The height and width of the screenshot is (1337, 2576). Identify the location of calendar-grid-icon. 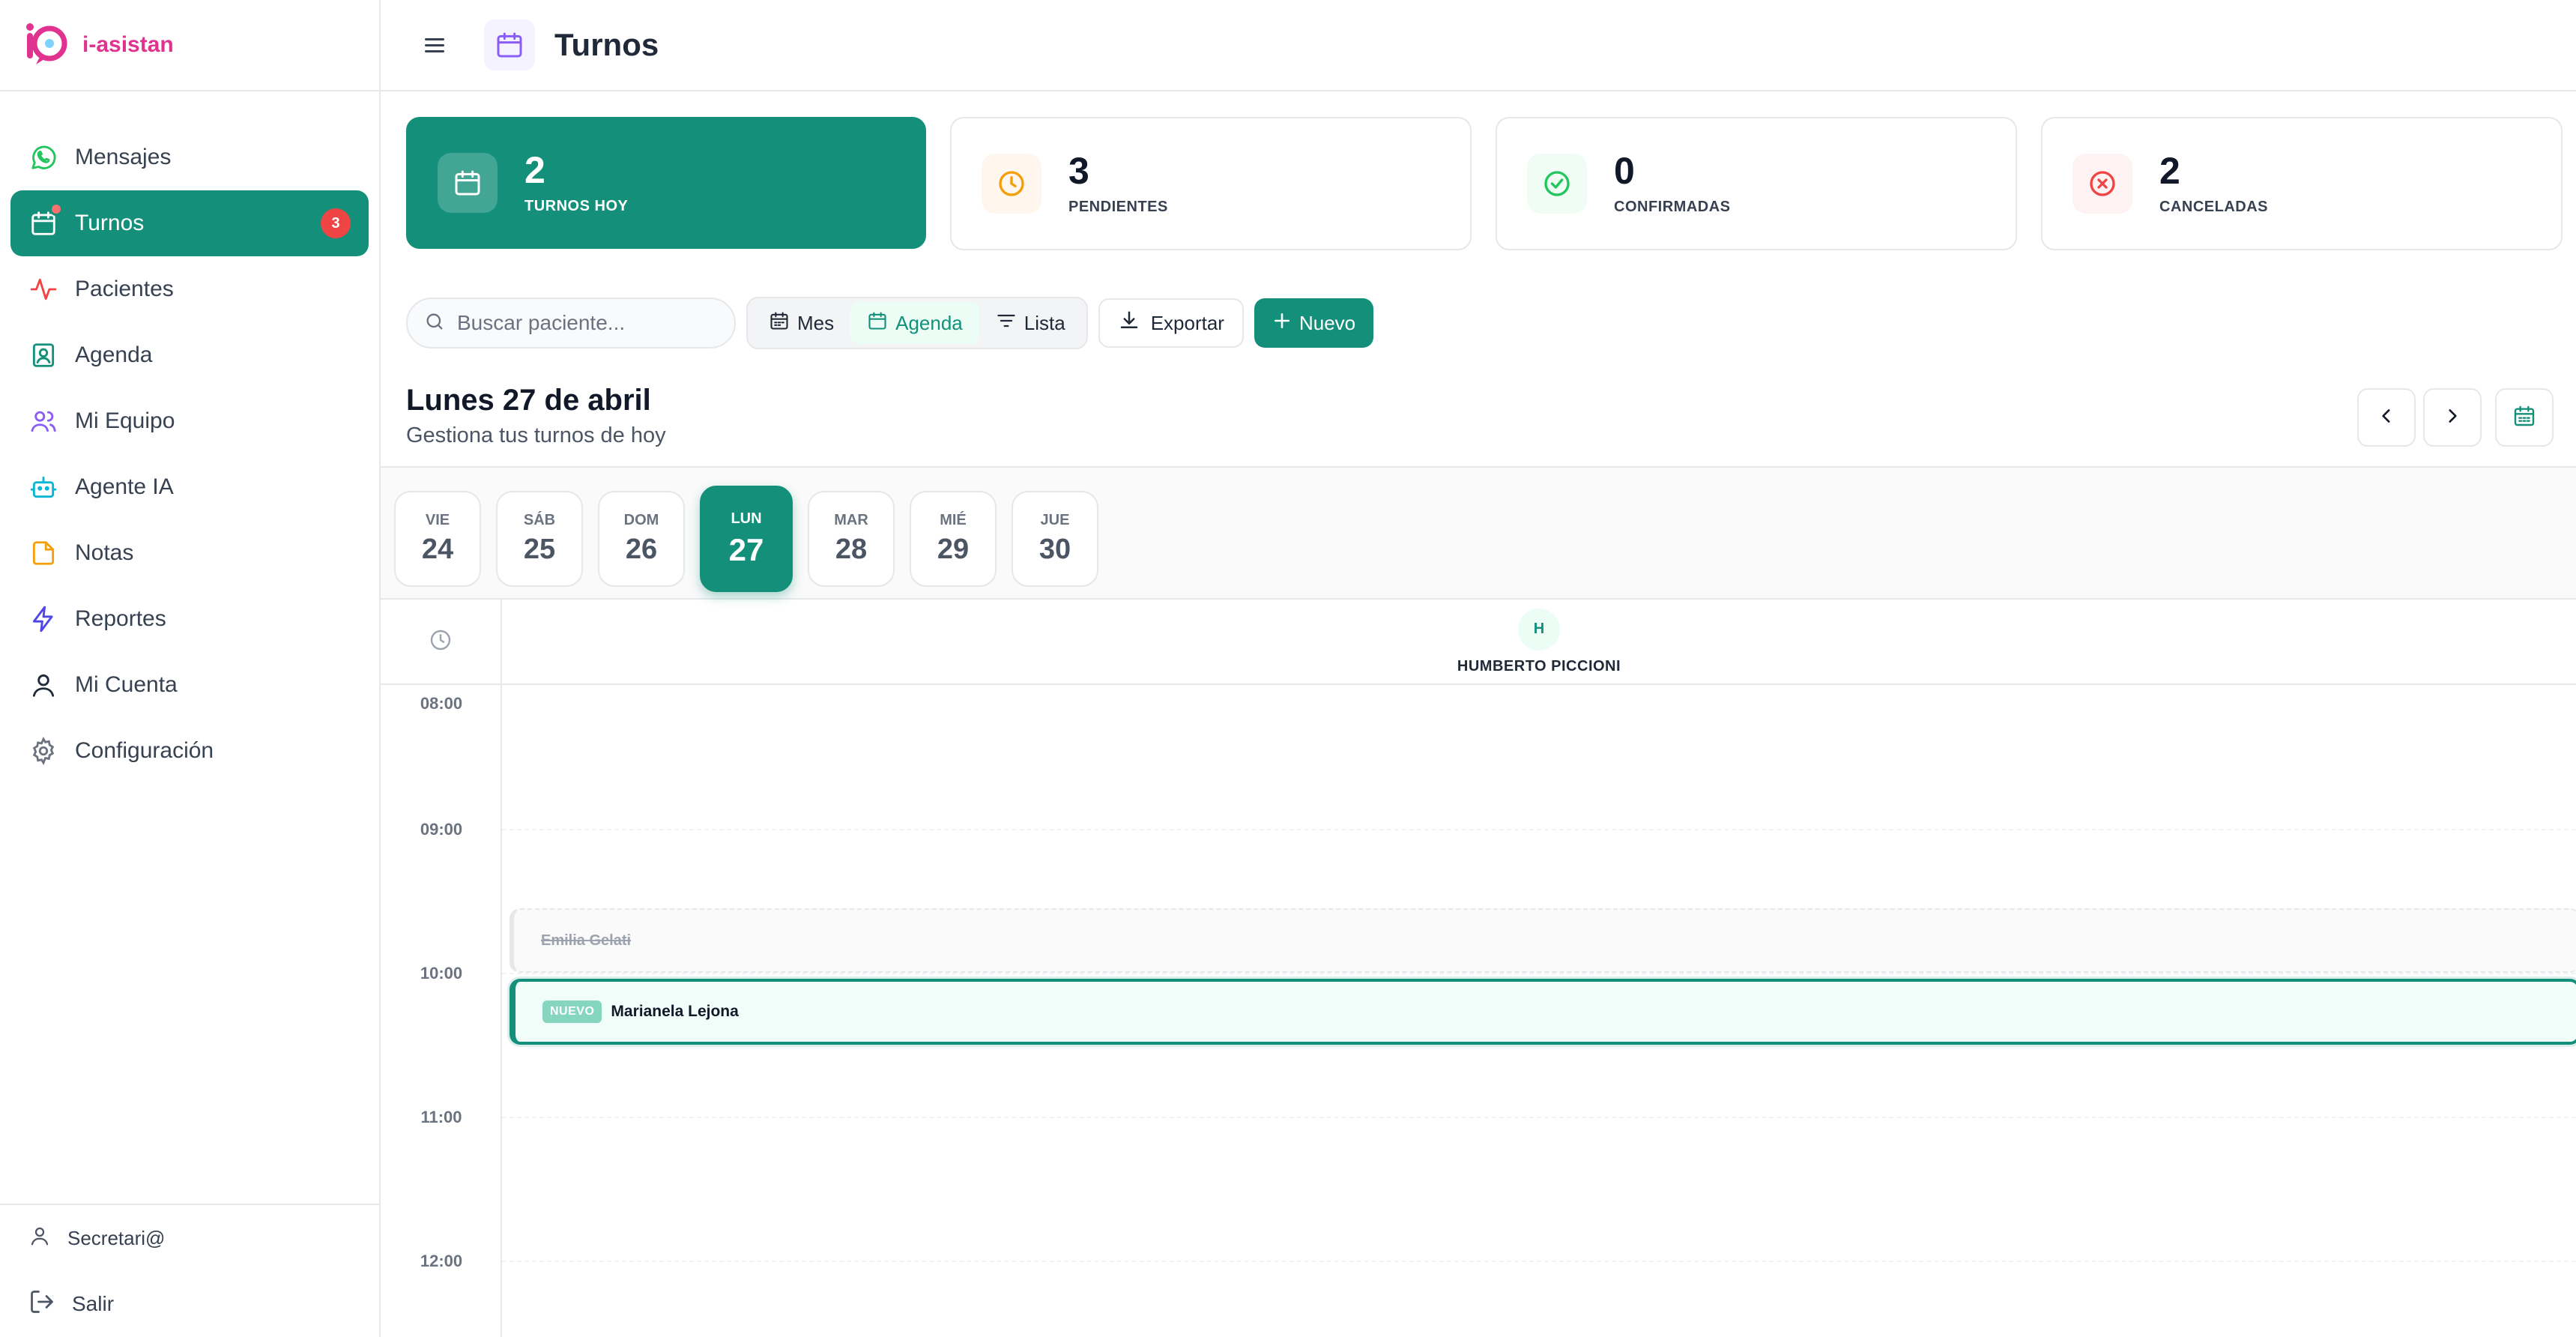
(2524, 418).